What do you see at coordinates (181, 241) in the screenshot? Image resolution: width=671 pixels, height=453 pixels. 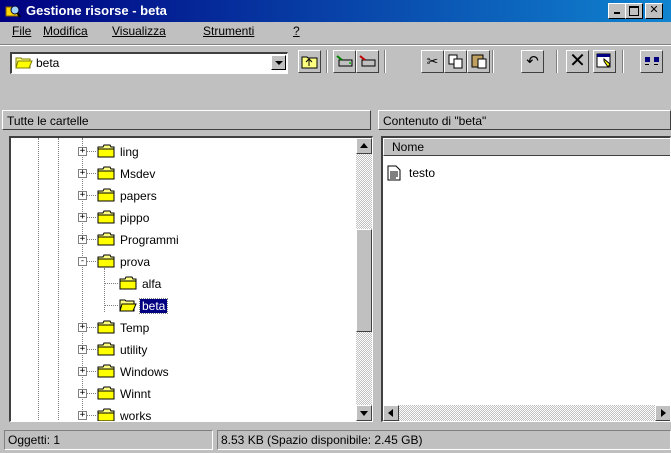 I see `tree-item-programmi: + Programmi` at bounding box center [181, 241].